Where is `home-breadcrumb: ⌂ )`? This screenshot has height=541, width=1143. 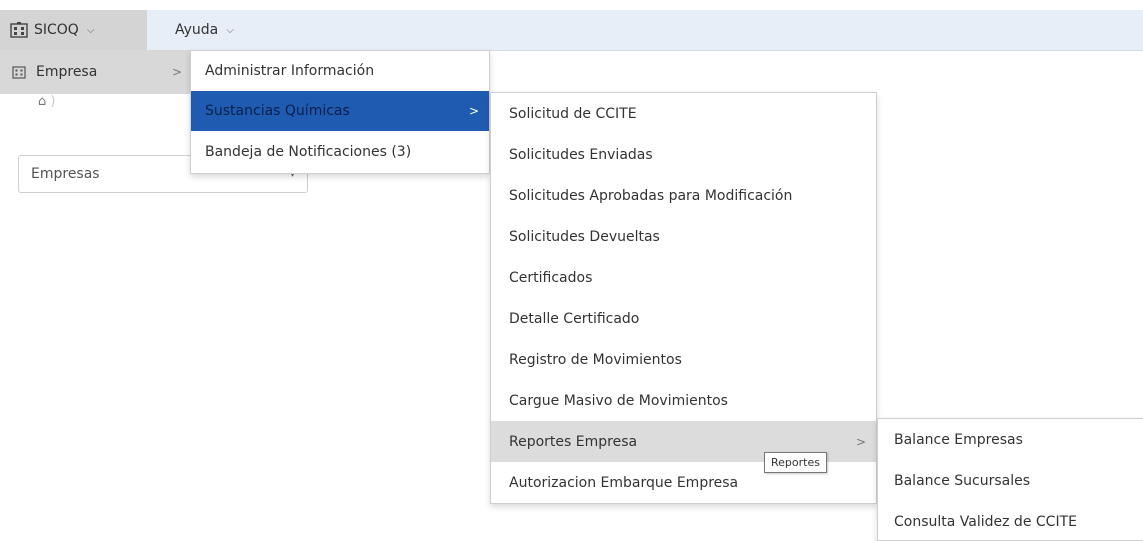 home-breadcrumb: ⌂ ) is located at coordinates (46, 101).